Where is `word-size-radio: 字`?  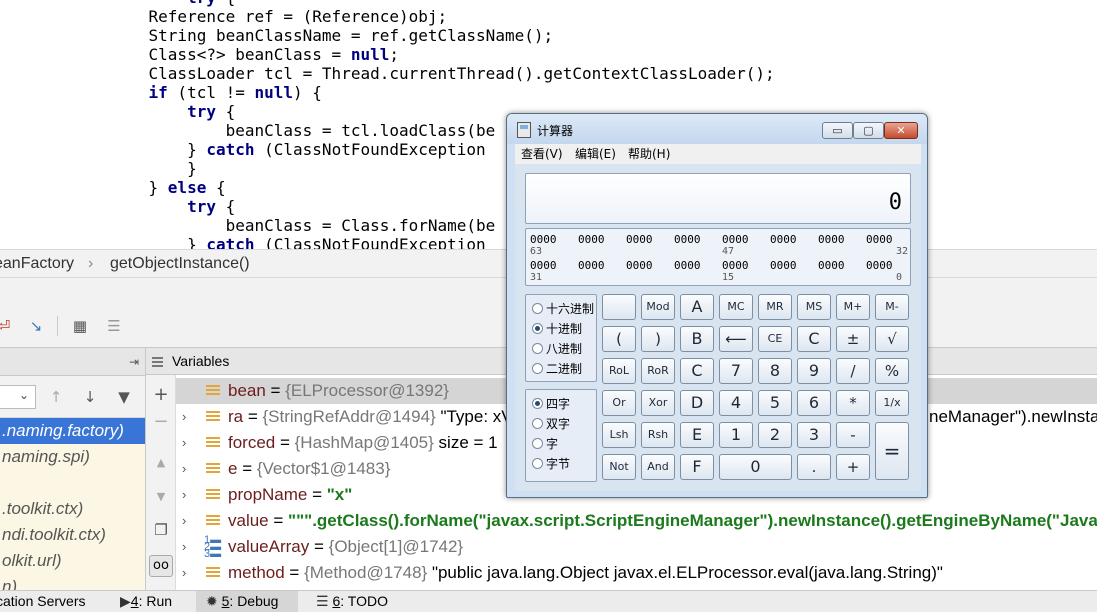
word-size-radio: 字 is located at coordinates (545, 444).